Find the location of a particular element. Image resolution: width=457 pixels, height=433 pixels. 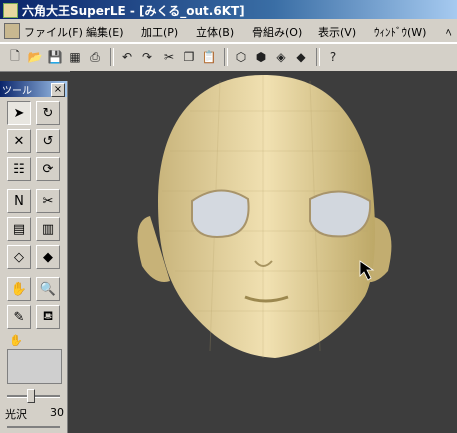

app-icon is located at coordinates (10, 10).